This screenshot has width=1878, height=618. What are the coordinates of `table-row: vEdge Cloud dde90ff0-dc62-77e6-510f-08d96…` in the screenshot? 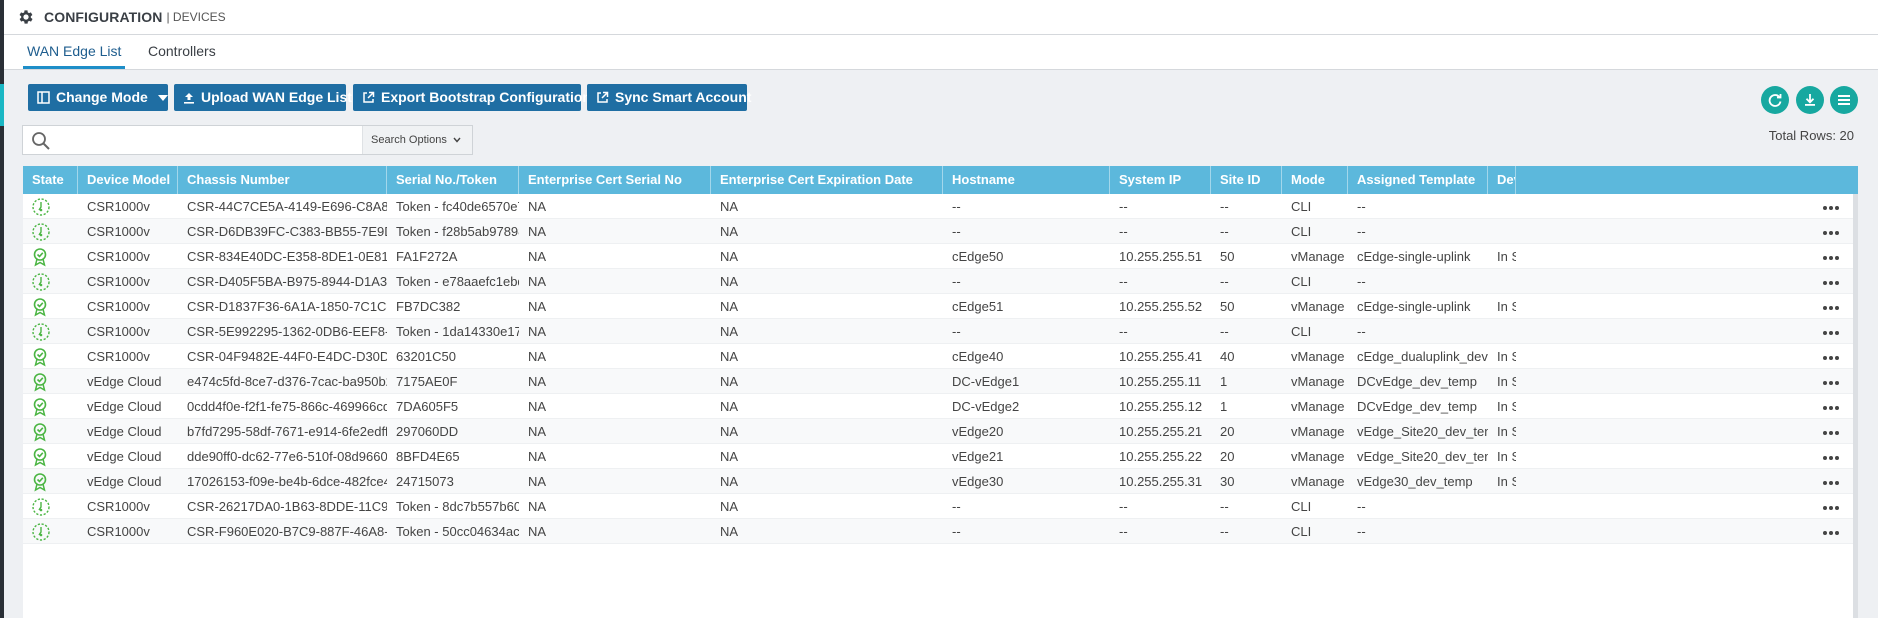 It's located at (940, 456).